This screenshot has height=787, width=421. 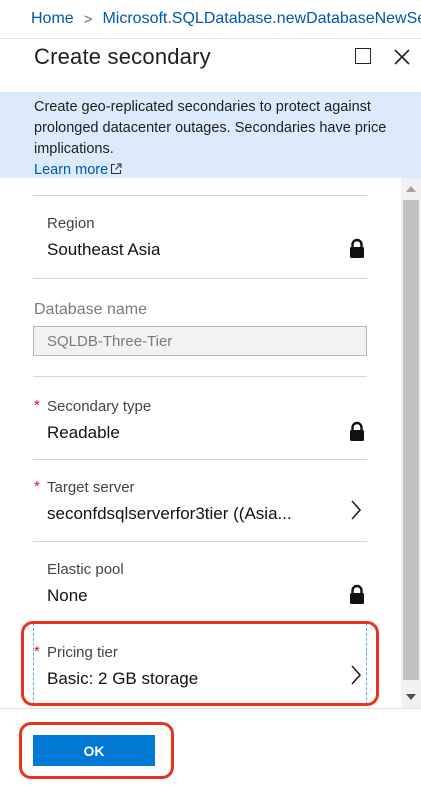 What do you see at coordinates (104, 249) in the screenshot?
I see `region-value: Southeast Asia` at bounding box center [104, 249].